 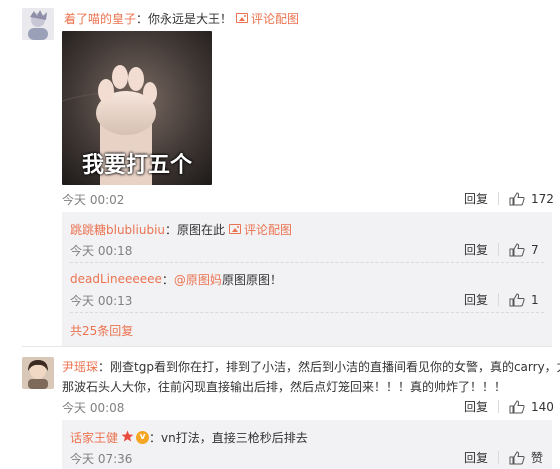 I want to click on reply-time: 今天 00:18, so click(x=101, y=251).